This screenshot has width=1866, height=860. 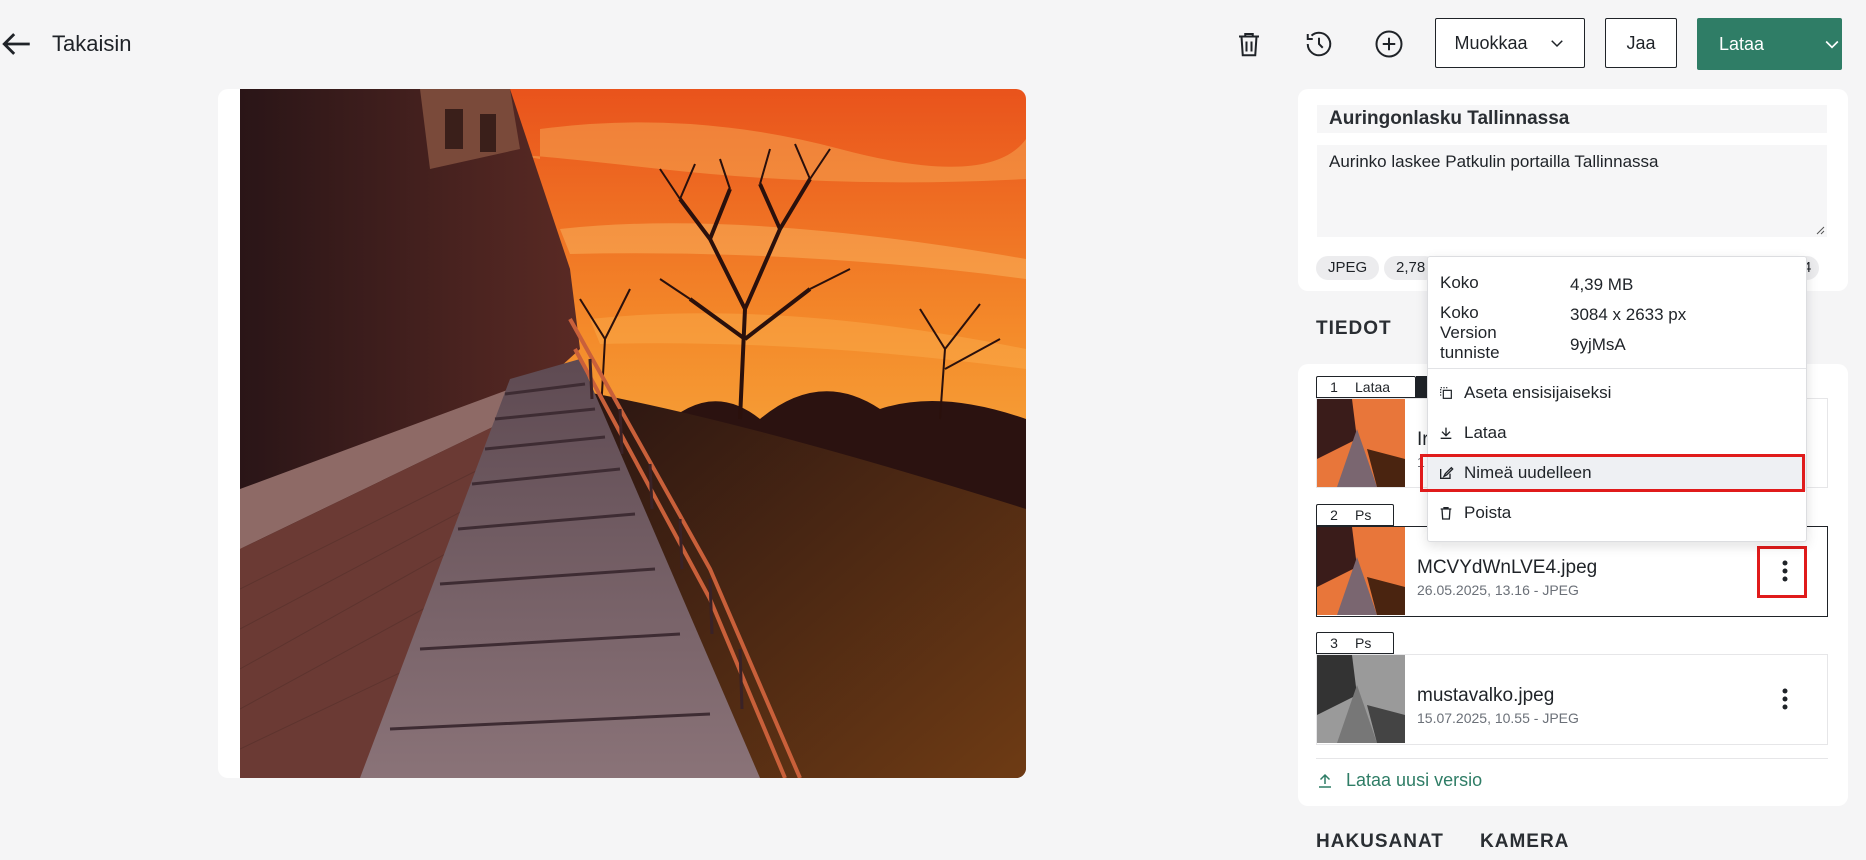 I want to click on version-name: MCVYdWnLVE4.jpeg, so click(x=1507, y=567).